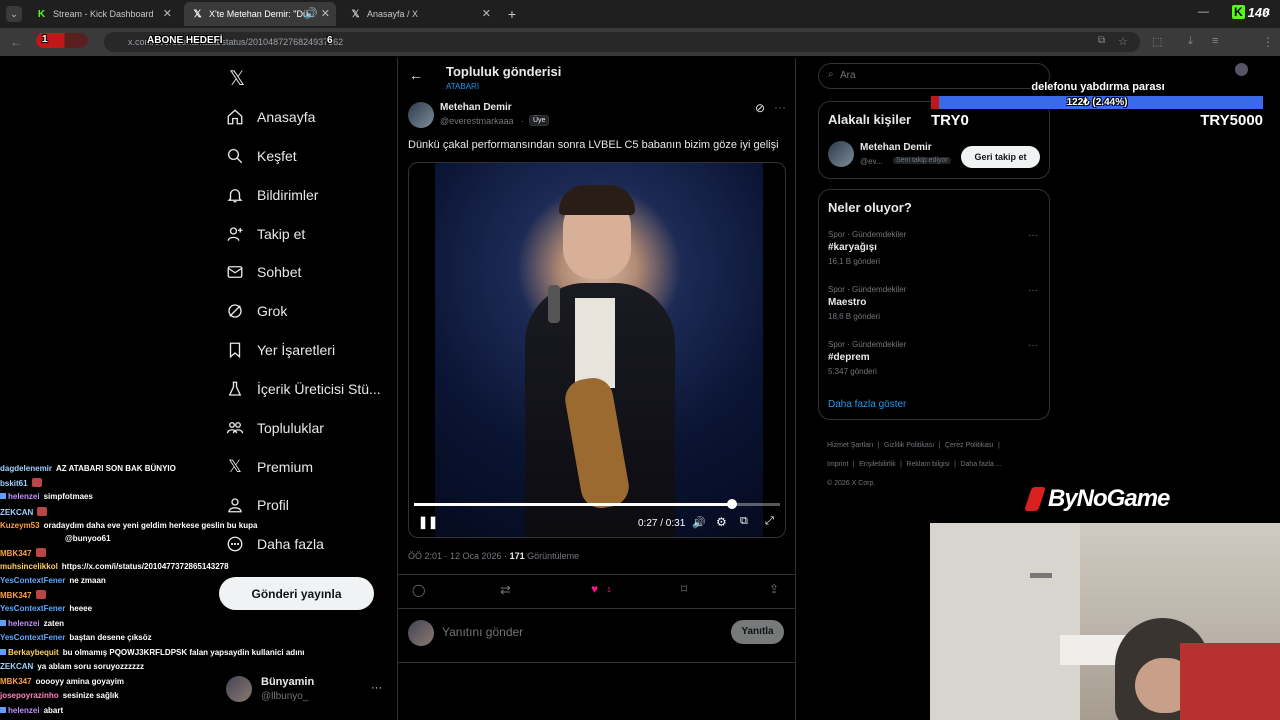  I want to click on footer-link-accessibility: Erişilebilirlik, so click(877, 464).